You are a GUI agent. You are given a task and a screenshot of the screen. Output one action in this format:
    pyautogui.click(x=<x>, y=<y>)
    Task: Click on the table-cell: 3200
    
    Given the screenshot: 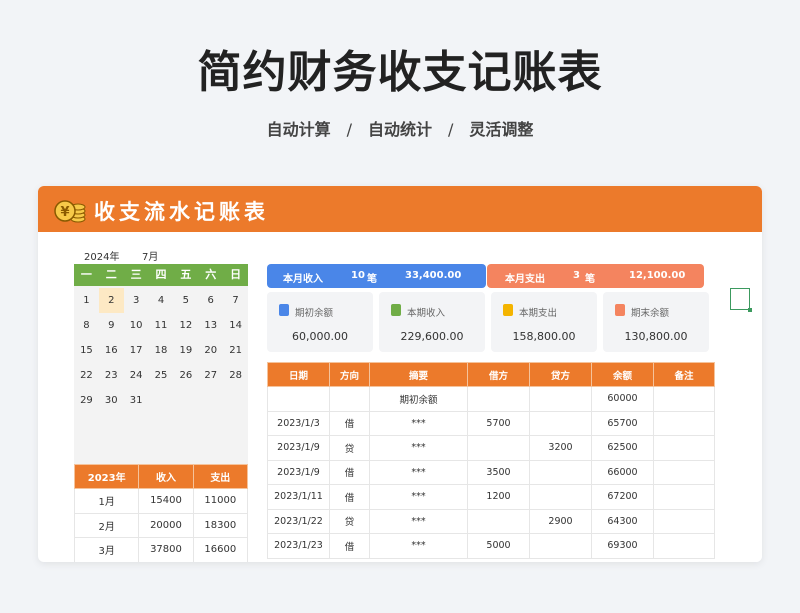 What is the action you would take?
    pyautogui.click(x=560, y=448)
    